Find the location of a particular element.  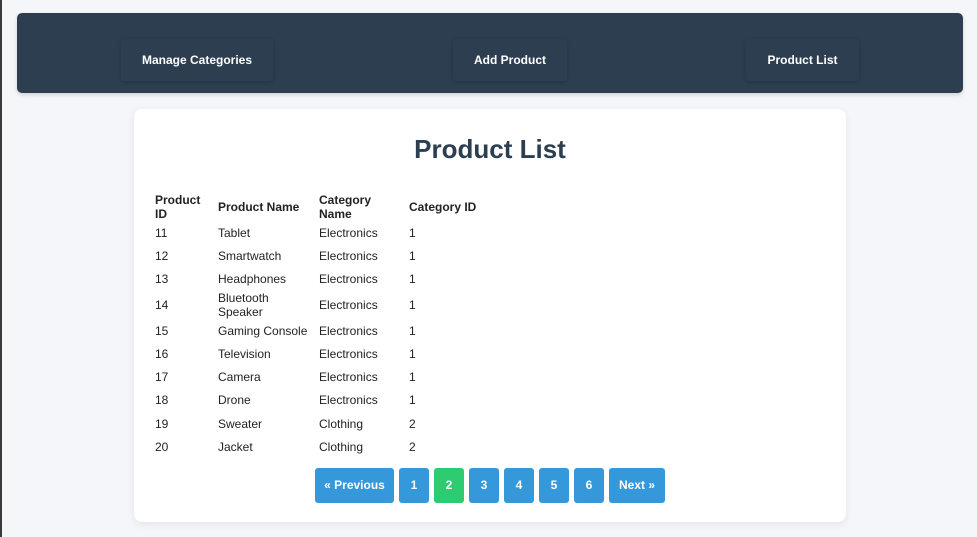

product-name-cell: Sweater is located at coordinates (240, 423).